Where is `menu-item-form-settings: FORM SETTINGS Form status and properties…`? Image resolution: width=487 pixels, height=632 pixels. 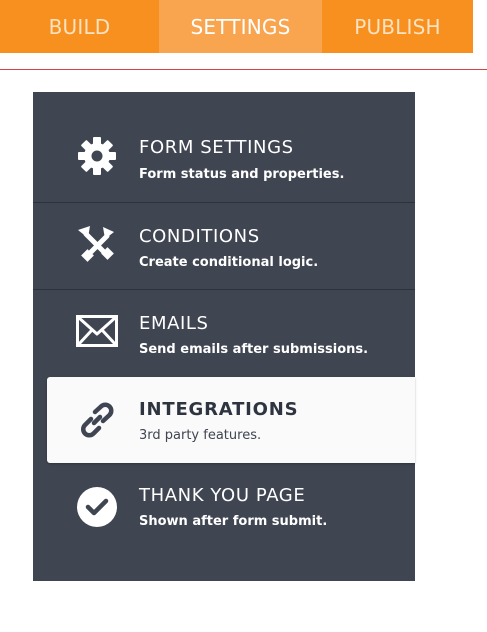 menu-item-form-settings: FORM SETTINGS Form status and properties… is located at coordinates (224, 137).